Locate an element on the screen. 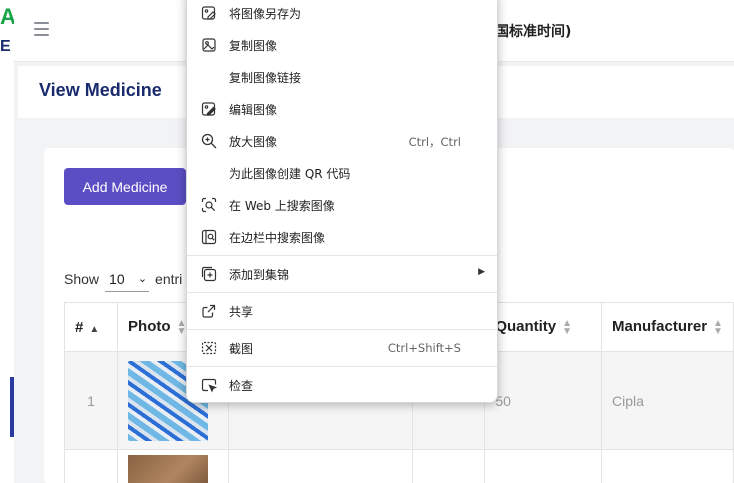  chevron-down-icon: ⌄ is located at coordinates (142, 279).